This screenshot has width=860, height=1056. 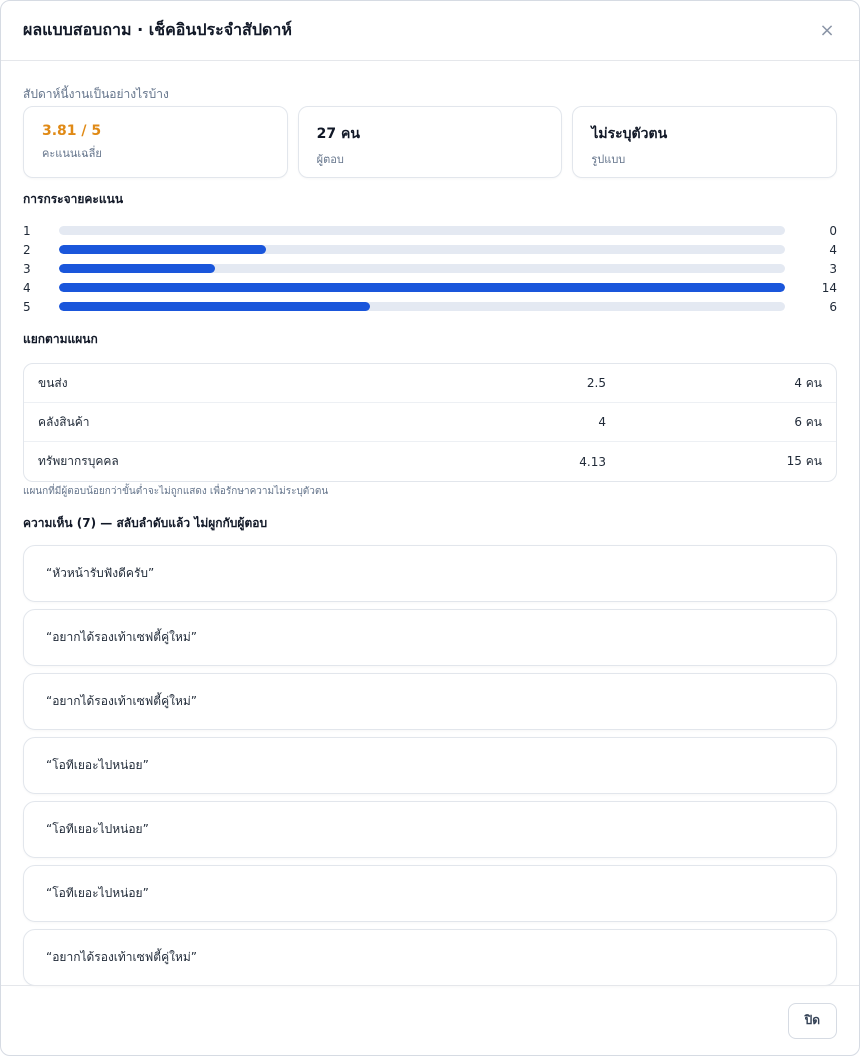 What do you see at coordinates (430, 31) in the screenshot?
I see `modal-header: ผลแบบสอบถาม · เช็คอินประจำสัปดาห์ ×` at bounding box center [430, 31].